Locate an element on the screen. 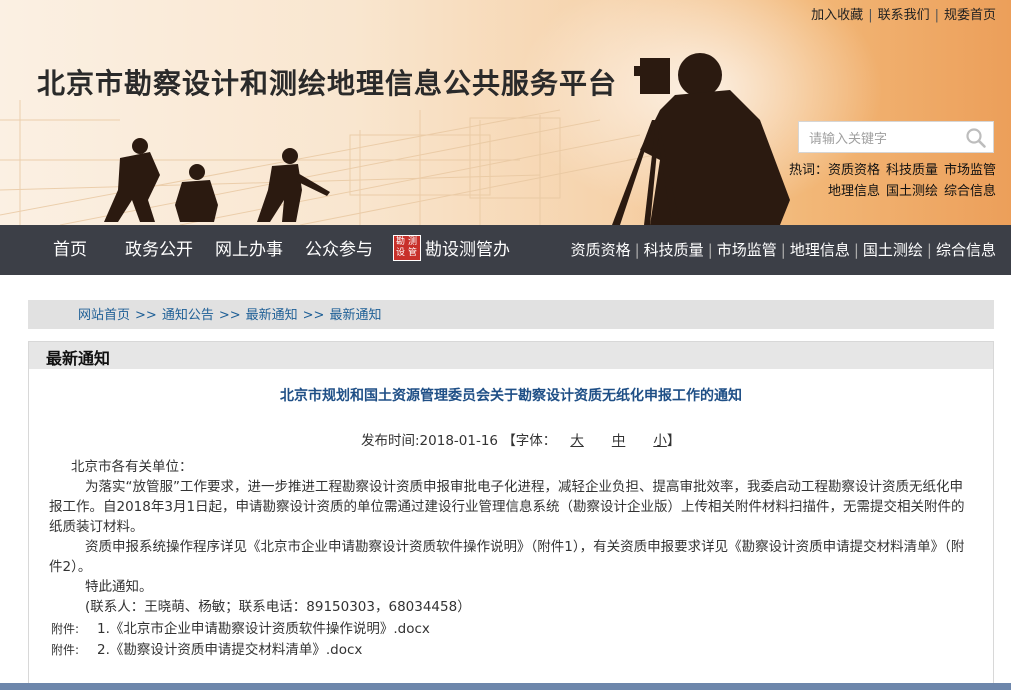 This screenshot has width=1011, height=690. panel-title: 最新通知 is located at coordinates (78, 358).